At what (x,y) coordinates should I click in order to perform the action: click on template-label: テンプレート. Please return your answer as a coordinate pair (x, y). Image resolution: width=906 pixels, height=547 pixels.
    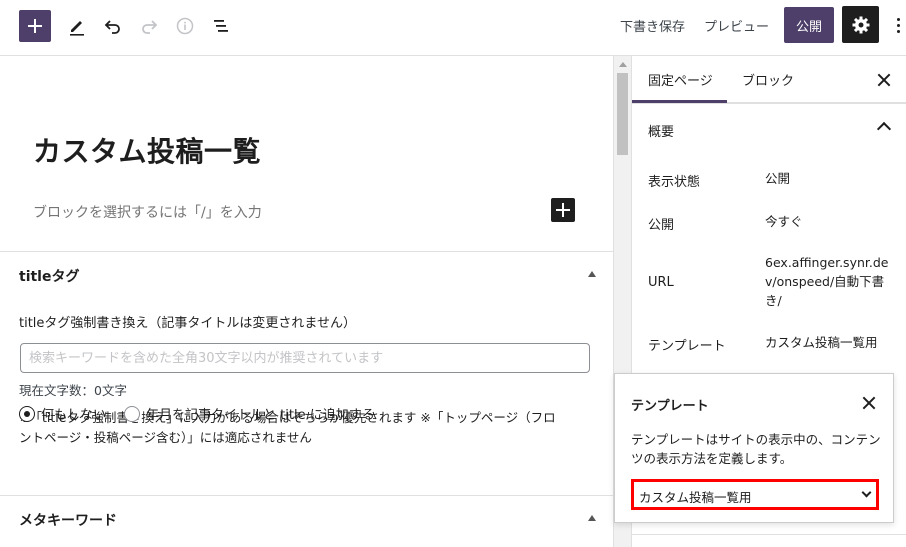
    Looking at the image, I should click on (687, 346).